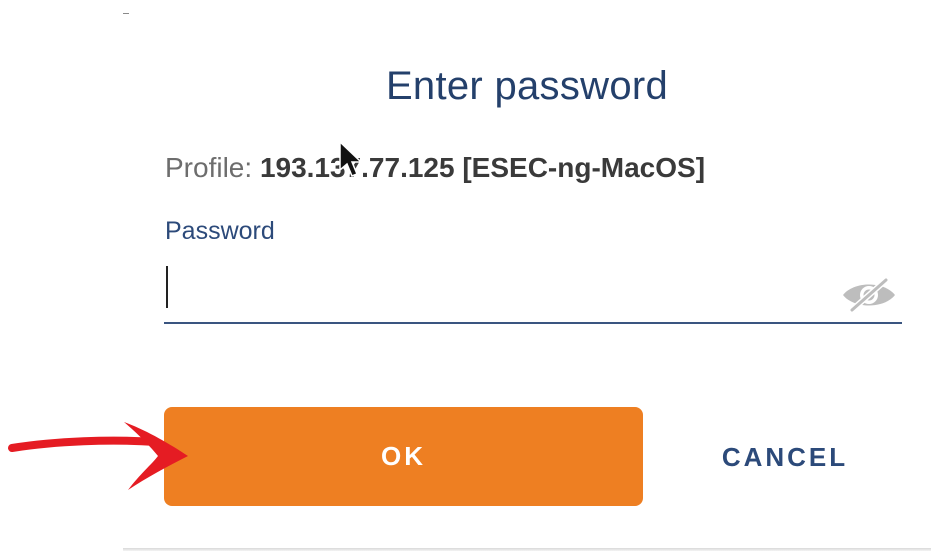 The width and height of the screenshot is (931, 552). Describe the element at coordinates (494, 288) in the screenshot. I see `password-input` at that location.